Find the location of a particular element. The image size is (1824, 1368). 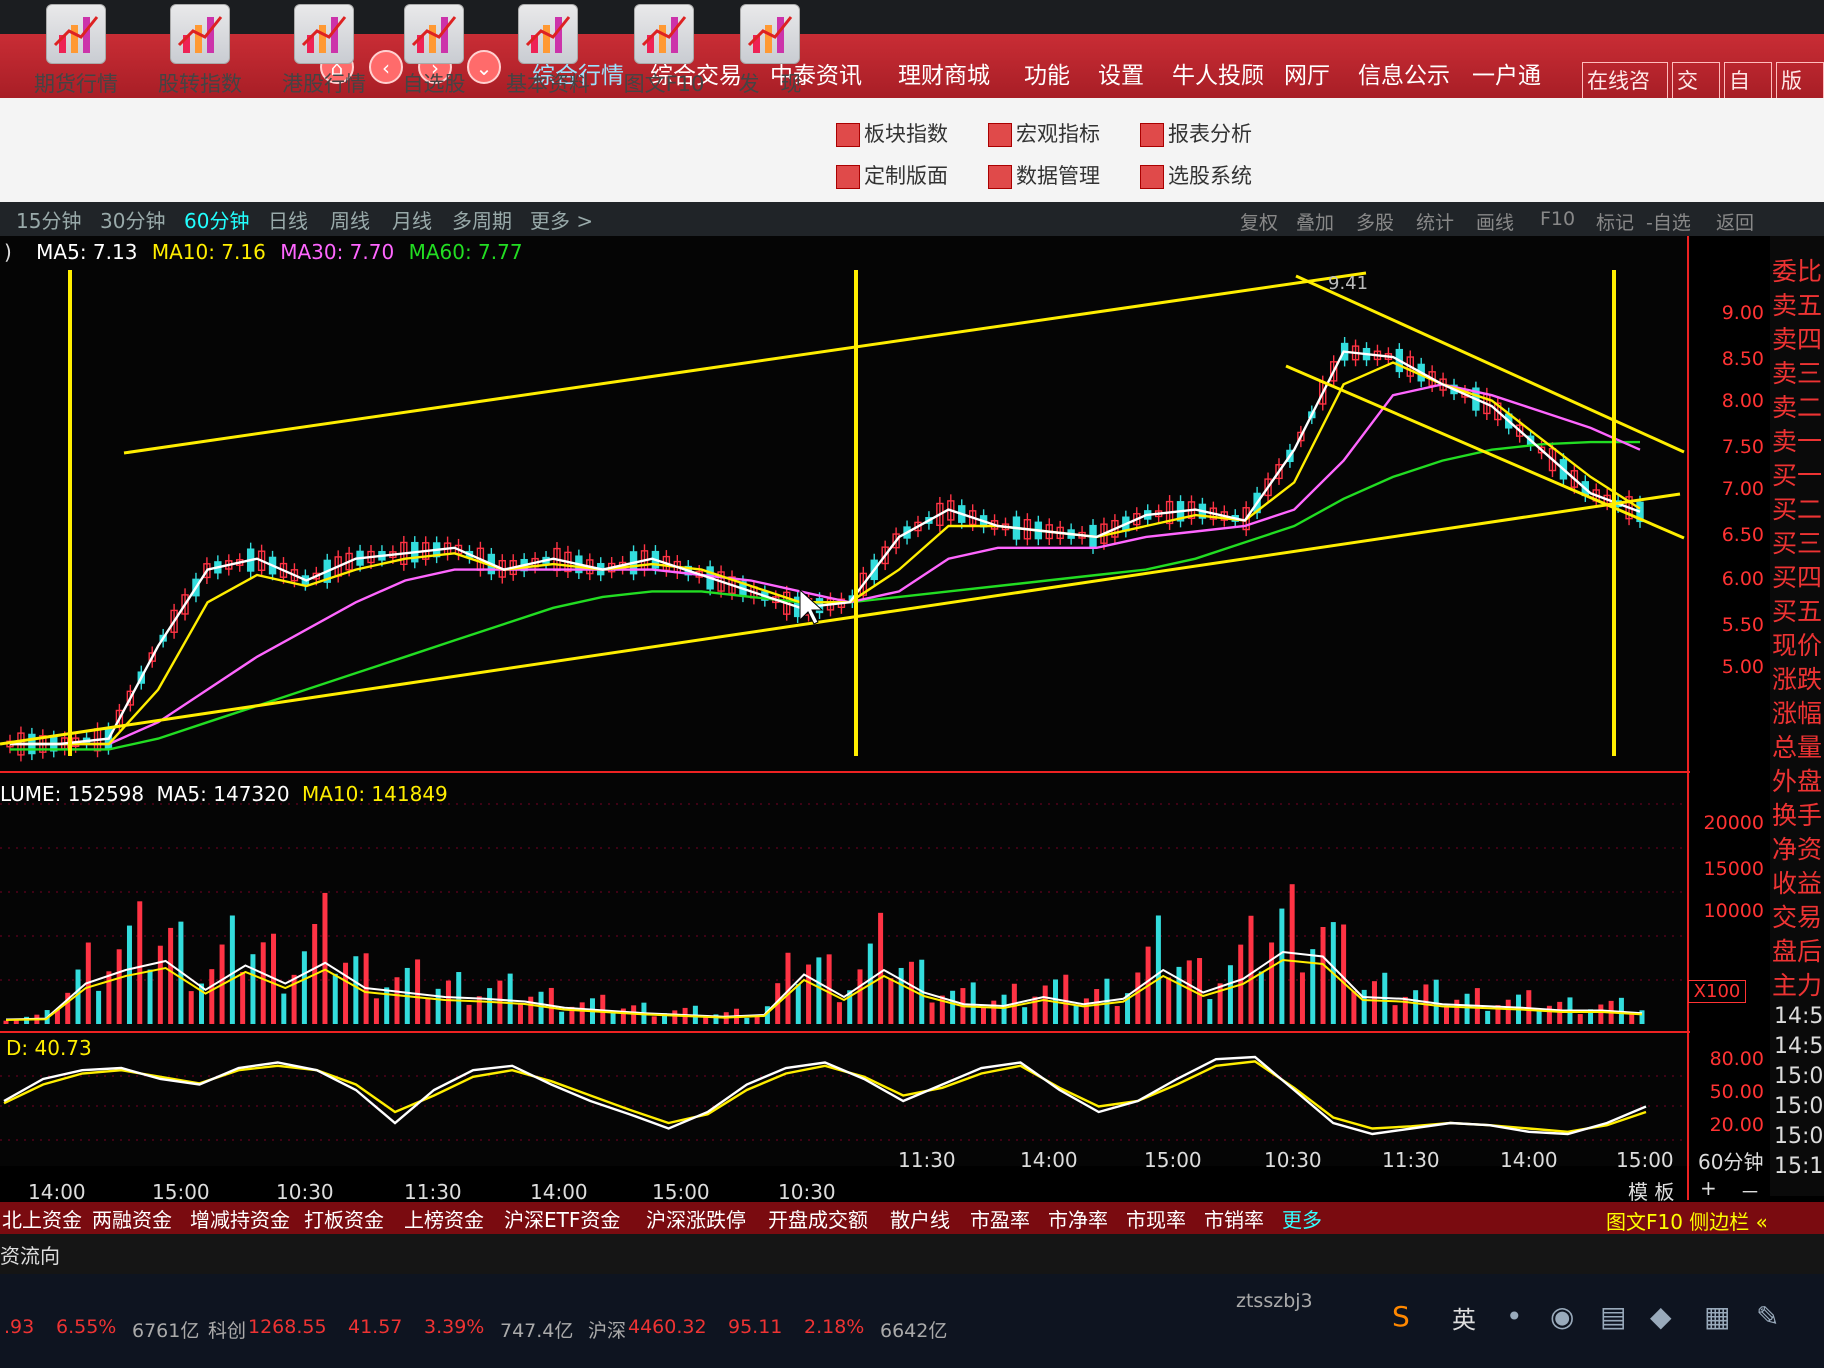

keyboard-icon: ▤ is located at coordinates (1613, 1316).